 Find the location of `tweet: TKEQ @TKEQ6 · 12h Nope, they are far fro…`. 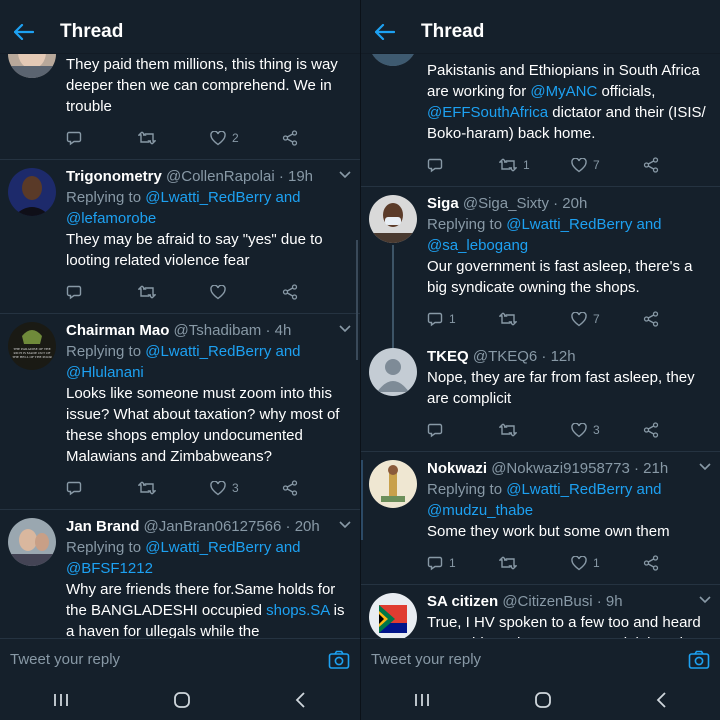

tweet: TKEQ @TKEQ6 · 12h Nope, they are far fro… is located at coordinates (540, 396).